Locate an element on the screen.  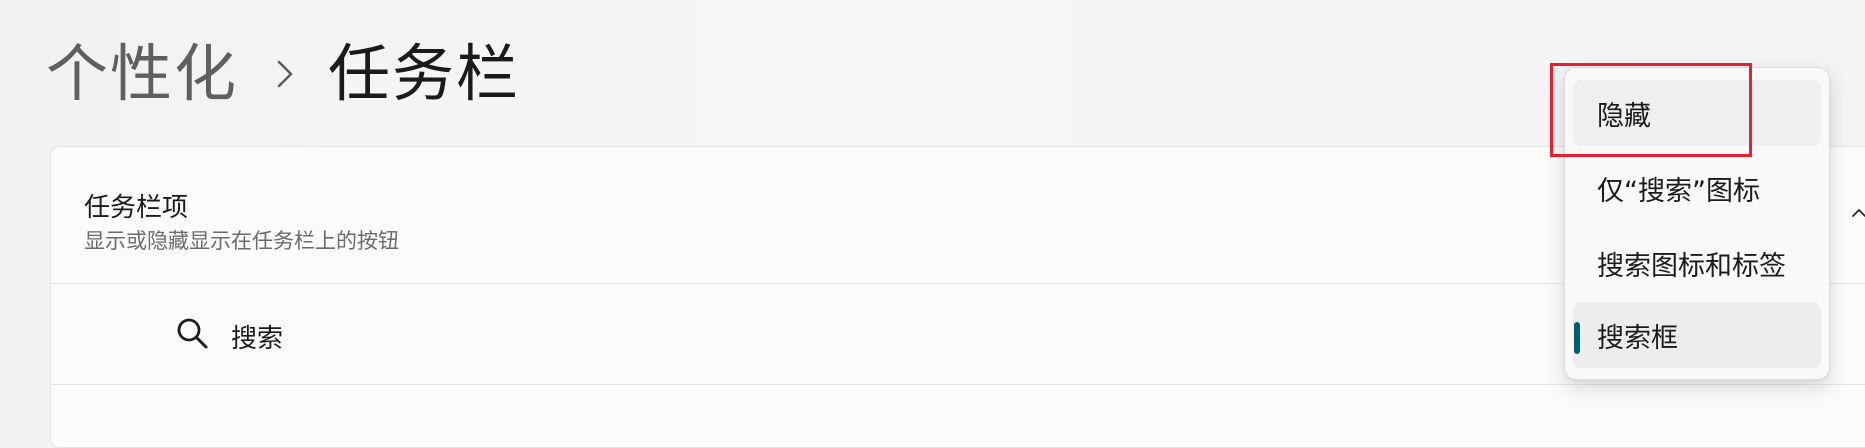
selected-indicator is located at coordinates (1577, 338).